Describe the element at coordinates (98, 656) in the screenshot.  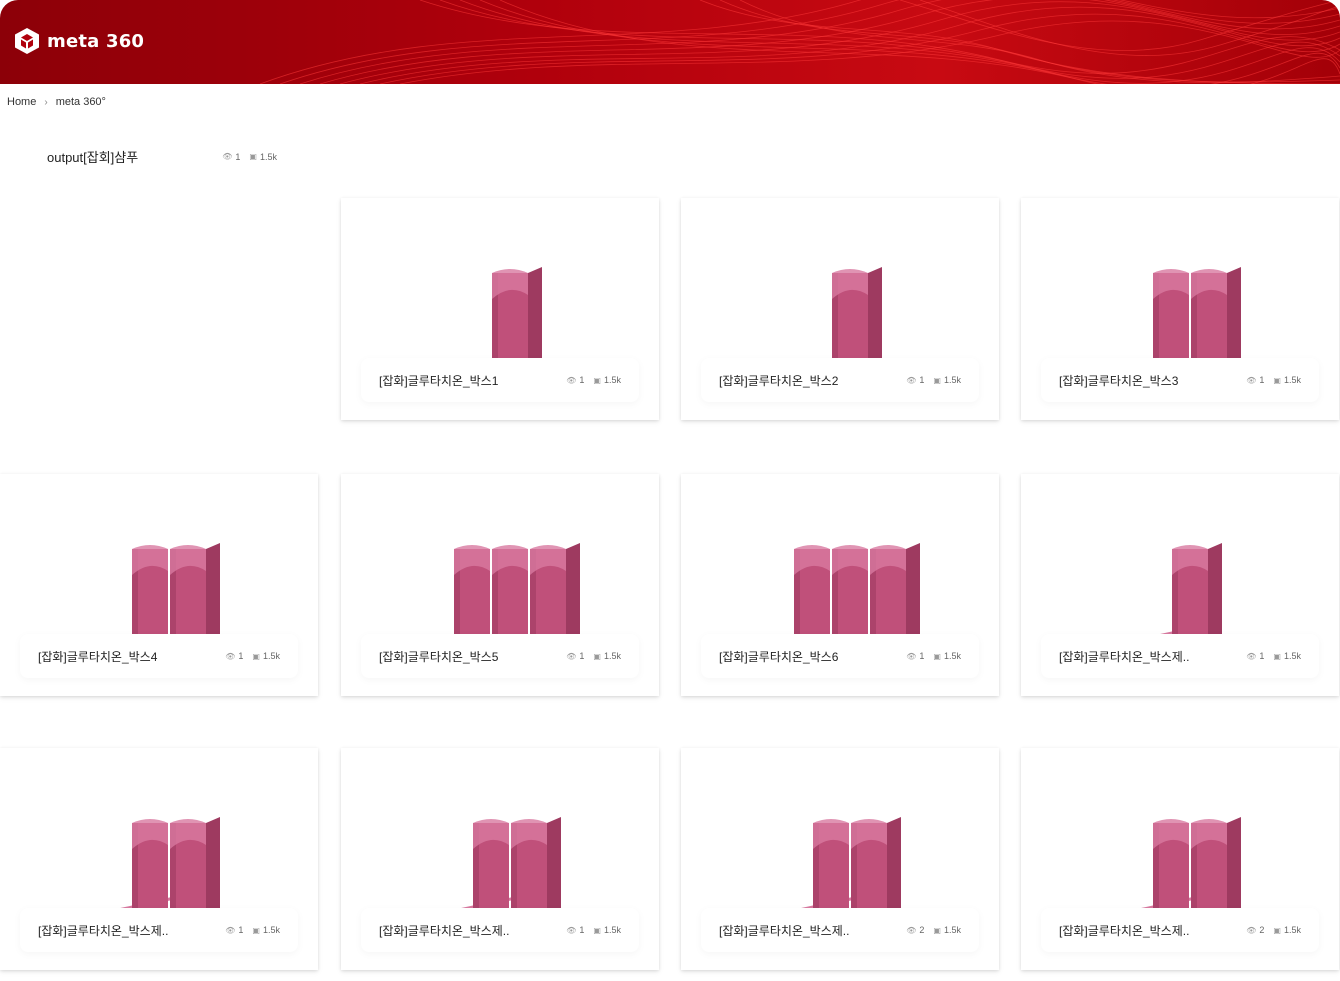
I see `item-title: [잡화]글루타치온_박스4` at that location.